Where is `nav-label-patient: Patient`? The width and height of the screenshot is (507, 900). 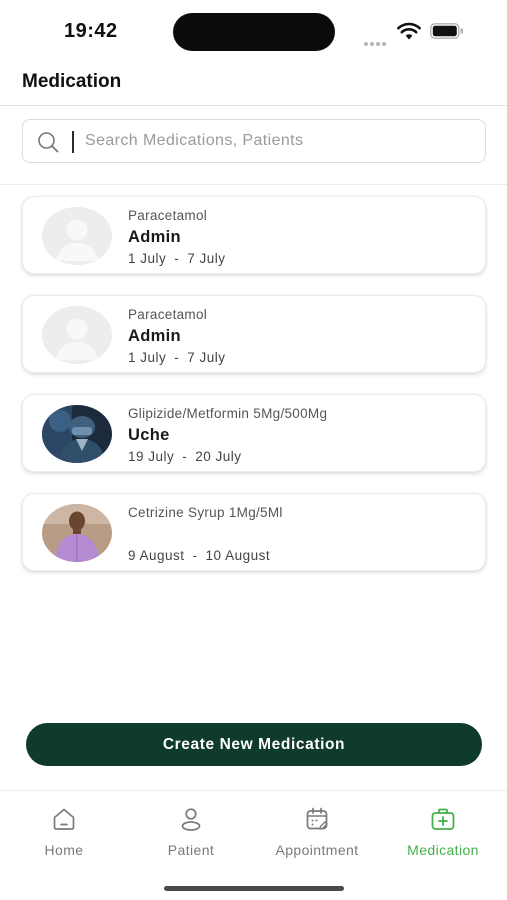
nav-label-patient: Patient is located at coordinates (191, 850).